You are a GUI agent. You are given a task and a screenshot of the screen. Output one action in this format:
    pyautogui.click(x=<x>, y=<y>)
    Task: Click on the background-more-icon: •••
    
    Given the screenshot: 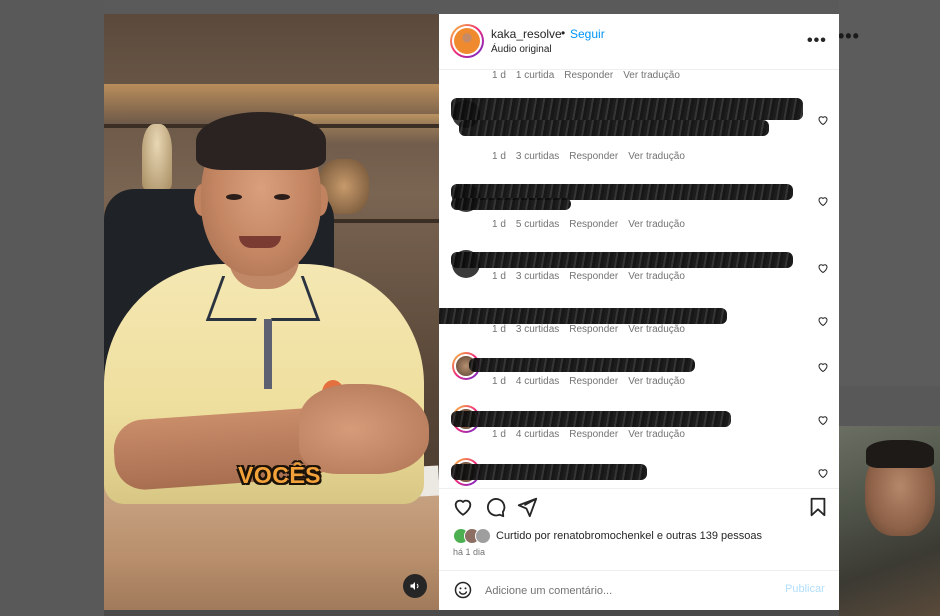 What is the action you would take?
    pyautogui.click(x=849, y=36)
    